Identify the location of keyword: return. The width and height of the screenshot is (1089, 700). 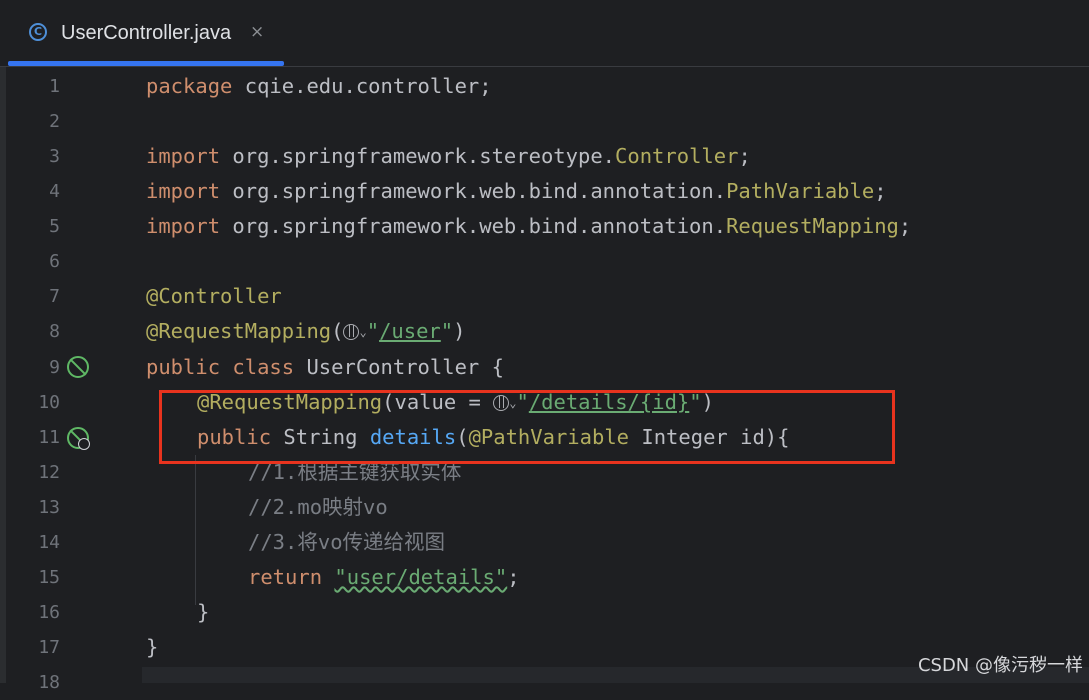
(285, 577).